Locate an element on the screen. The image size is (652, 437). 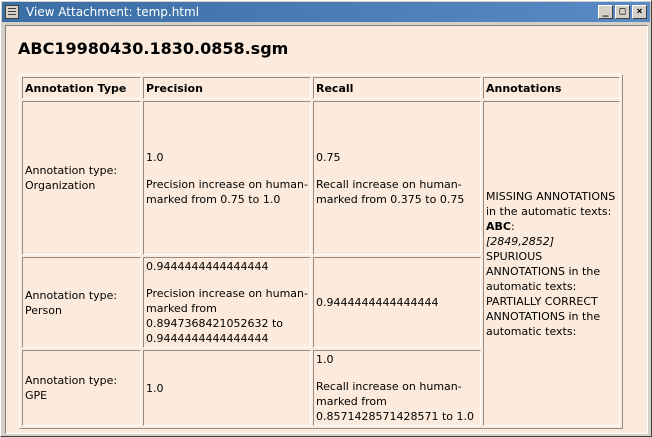
missing-span: [2849,2852] is located at coordinates (520, 241).